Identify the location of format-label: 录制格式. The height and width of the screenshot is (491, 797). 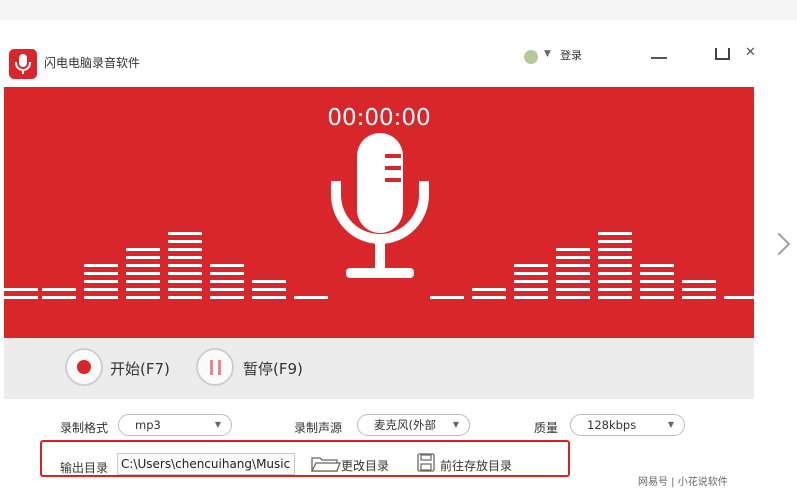
(84, 428).